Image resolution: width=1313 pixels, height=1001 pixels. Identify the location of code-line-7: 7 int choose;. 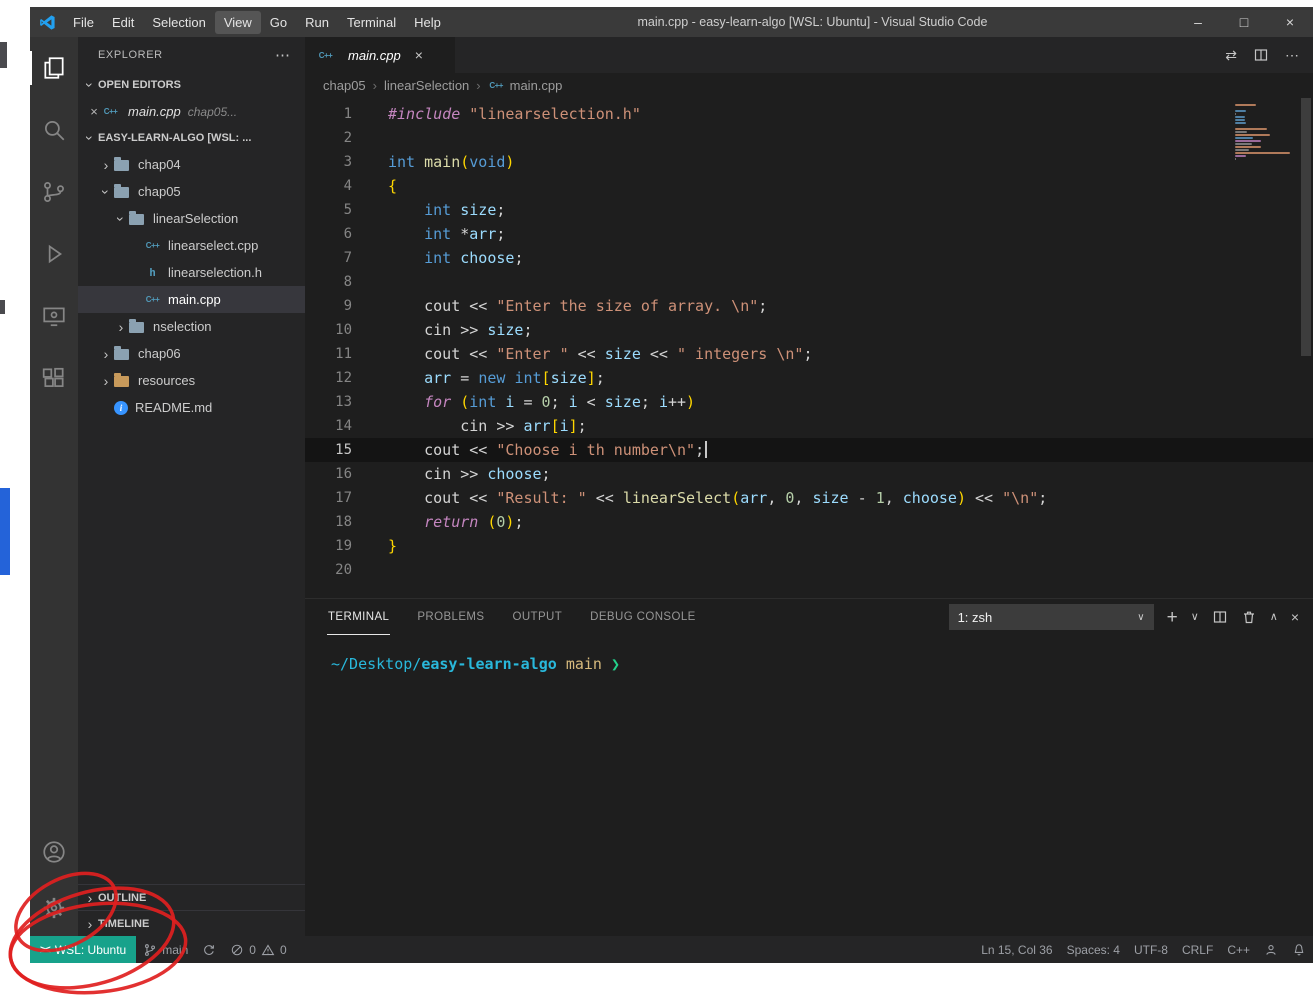
(809, 258).